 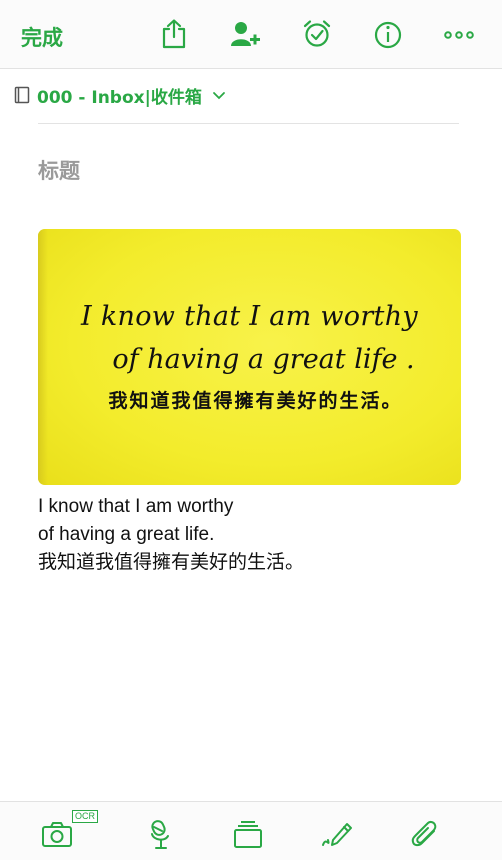 What do you see at coordinates (85, 816) in the screenshot?
I see `ocr-badge: OCR` at bounding box center [85, 816].